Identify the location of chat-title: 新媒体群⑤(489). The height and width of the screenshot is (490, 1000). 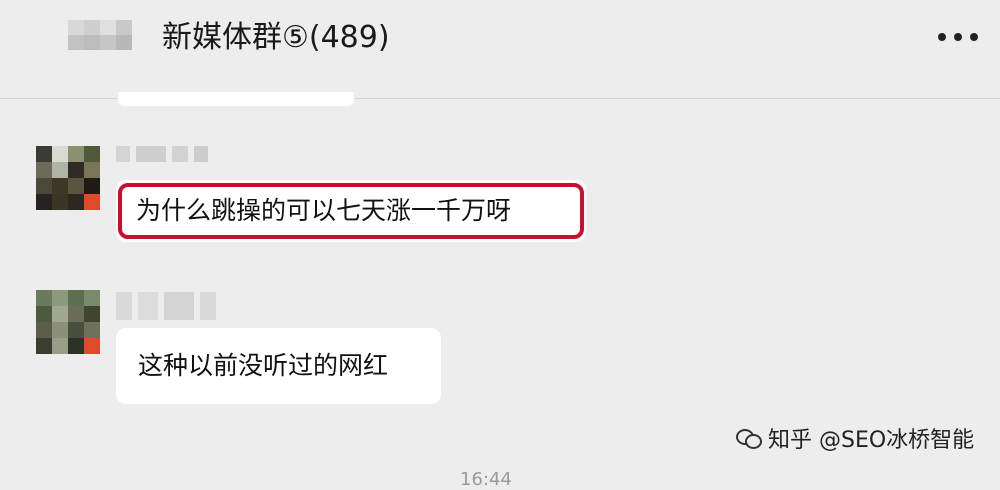
(276, 37).